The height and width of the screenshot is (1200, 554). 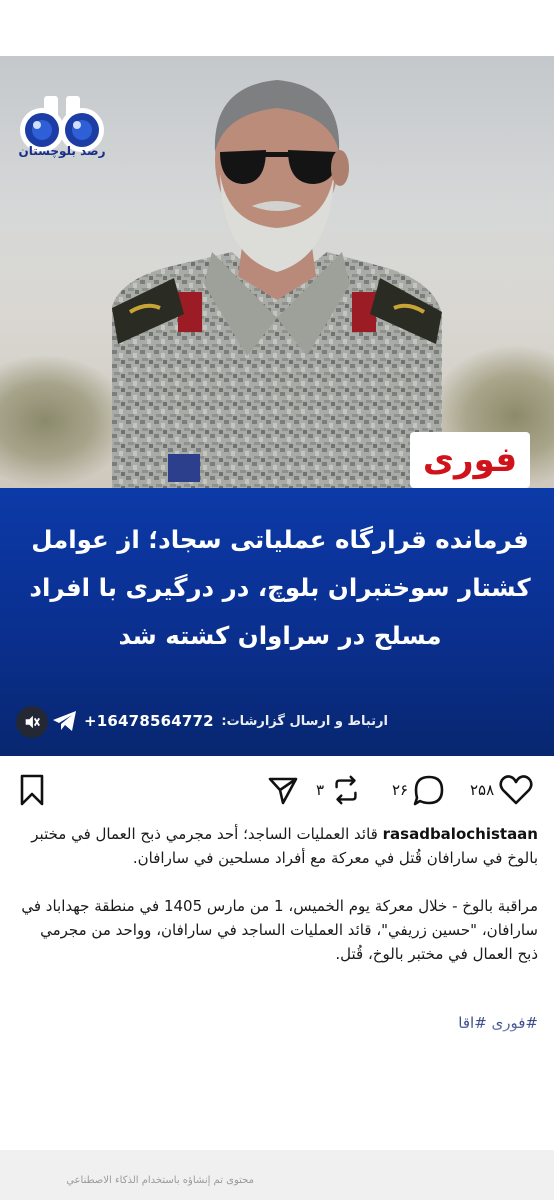 I want to click on share-icon, so click(x=283, y=791).